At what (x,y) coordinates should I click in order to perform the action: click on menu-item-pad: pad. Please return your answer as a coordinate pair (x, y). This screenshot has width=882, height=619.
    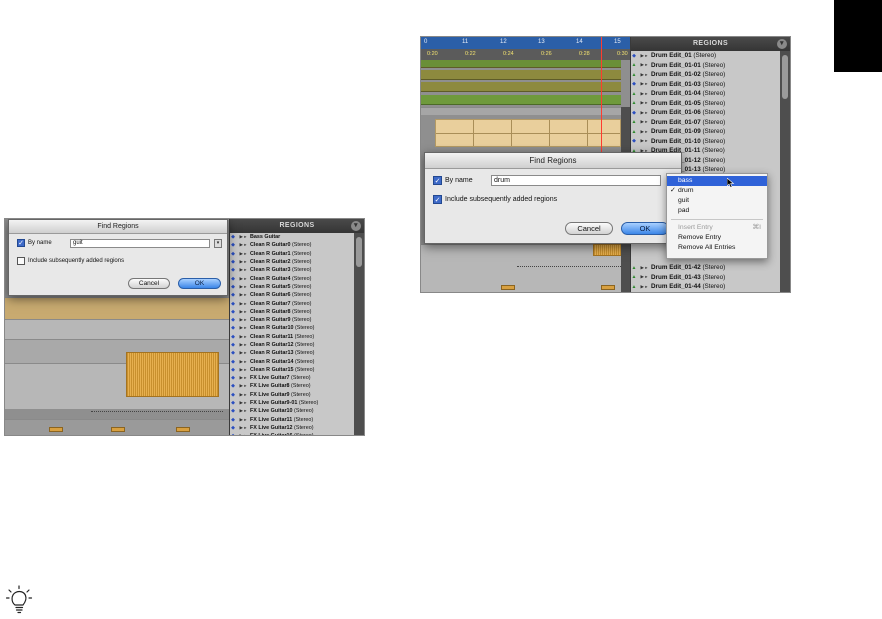
    Looking at the image, I should click on (717, 211).